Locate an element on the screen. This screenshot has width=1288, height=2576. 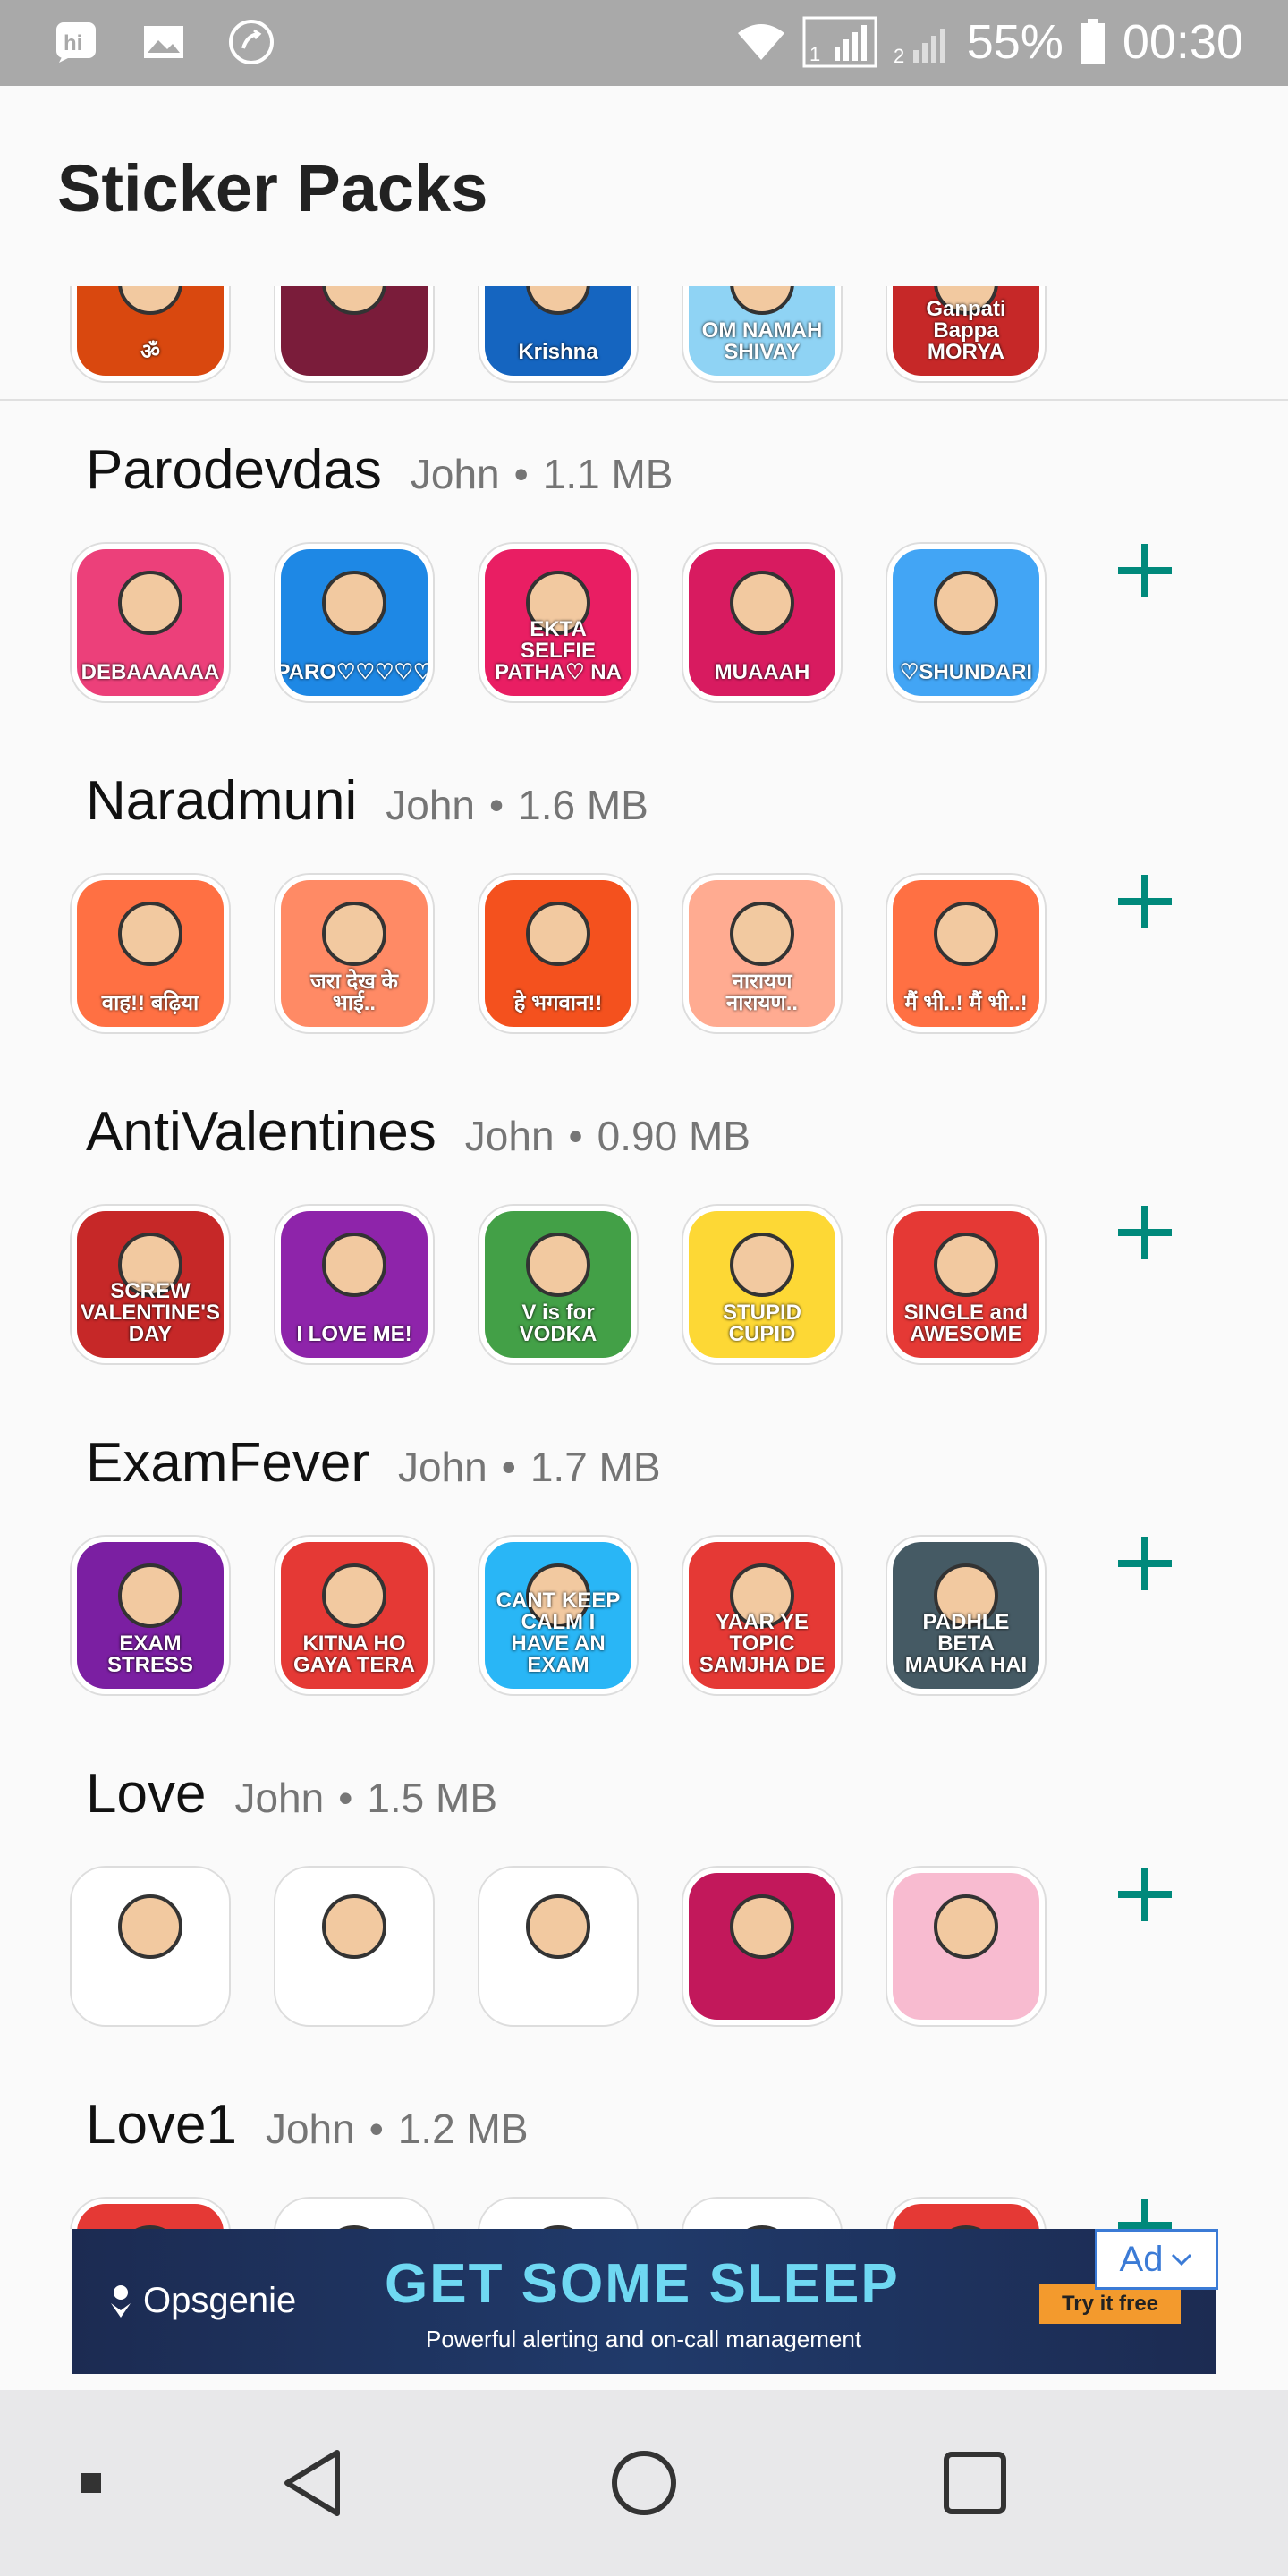
sticker-caption: PADHLE BETA MAUKA HAI is located at coordinates (966, 1643).